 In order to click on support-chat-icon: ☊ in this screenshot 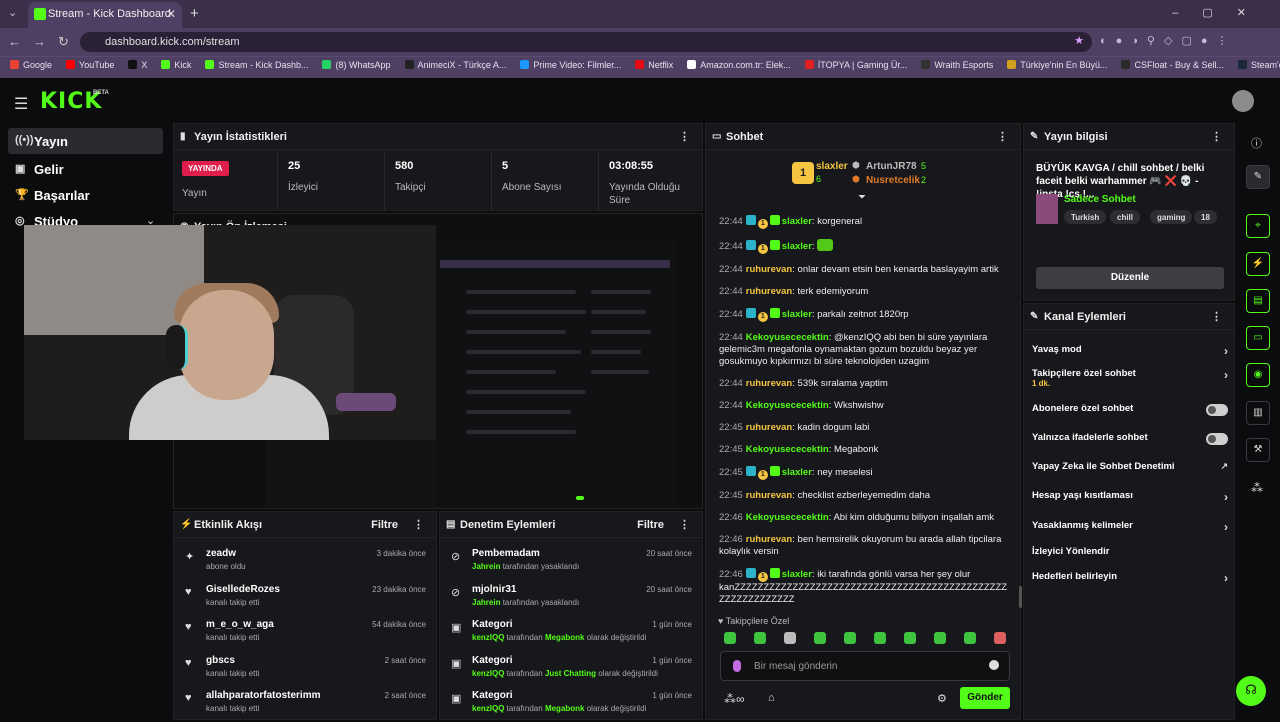, I will do `click(1251, 691)`.